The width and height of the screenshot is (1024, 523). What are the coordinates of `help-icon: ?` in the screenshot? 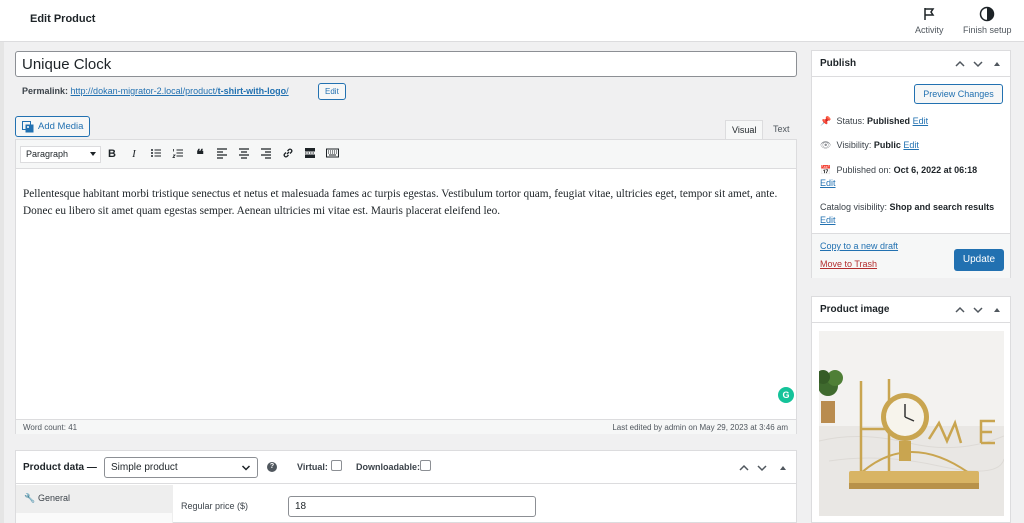 It's located at (272, 467).